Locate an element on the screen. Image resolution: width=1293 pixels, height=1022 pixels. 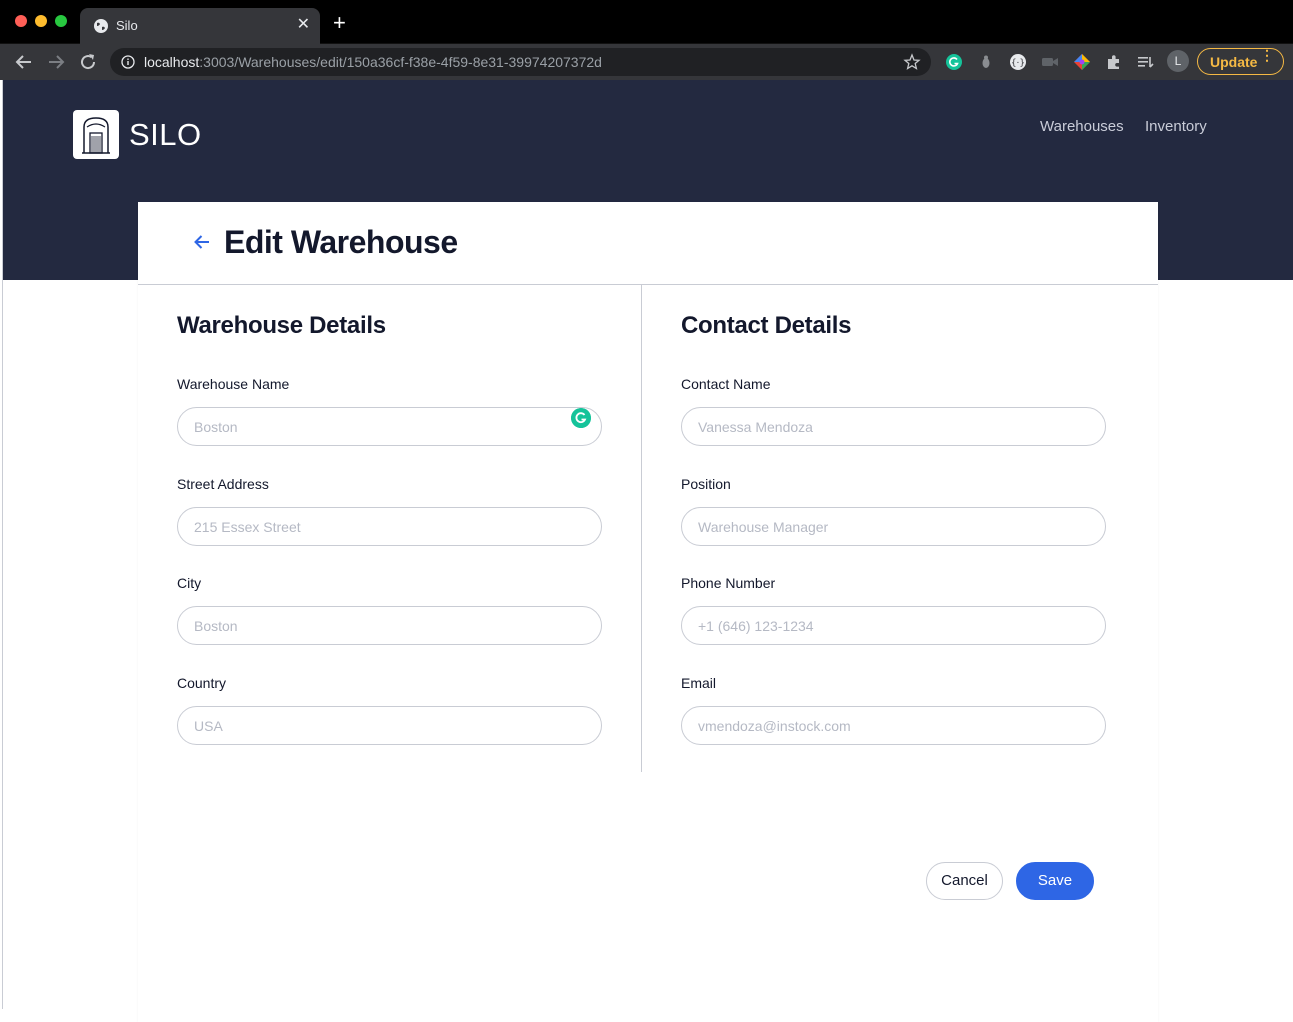
color-picker-icon is located at coordinates (1082, 62).